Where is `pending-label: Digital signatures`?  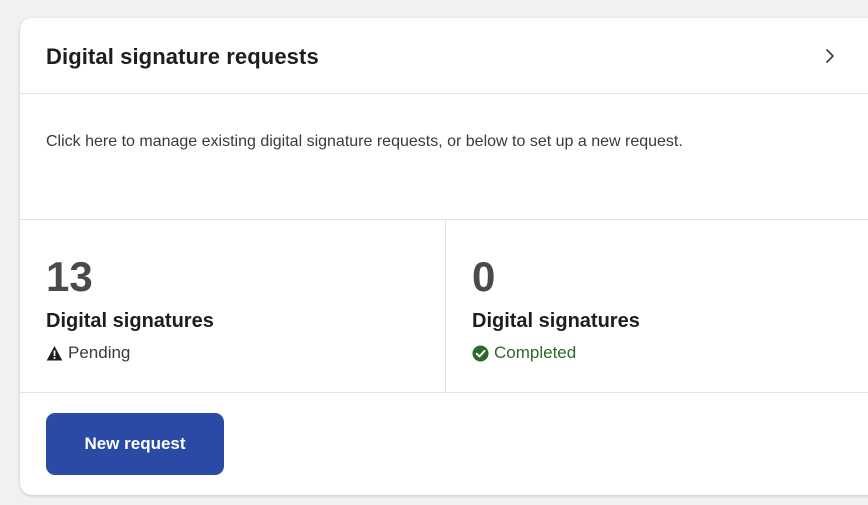
pending-label: Digital signatures is located at coordinates (130, 321).